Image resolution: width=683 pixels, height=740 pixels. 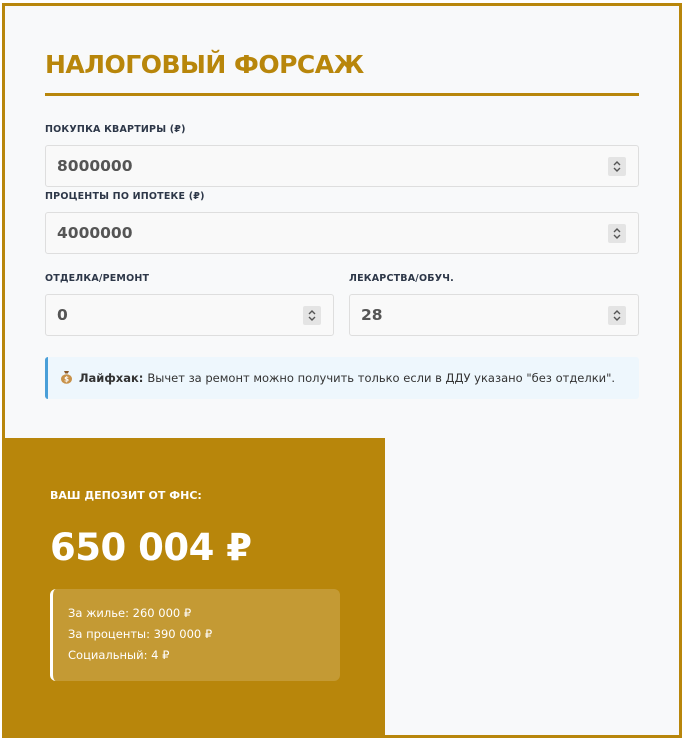 What do you see at coordinates (401, 278) in the screenshot?
I see `medicine-label: ЛЕКАРСТВА/ОБУЧ.` at bounding box center [401, 278].